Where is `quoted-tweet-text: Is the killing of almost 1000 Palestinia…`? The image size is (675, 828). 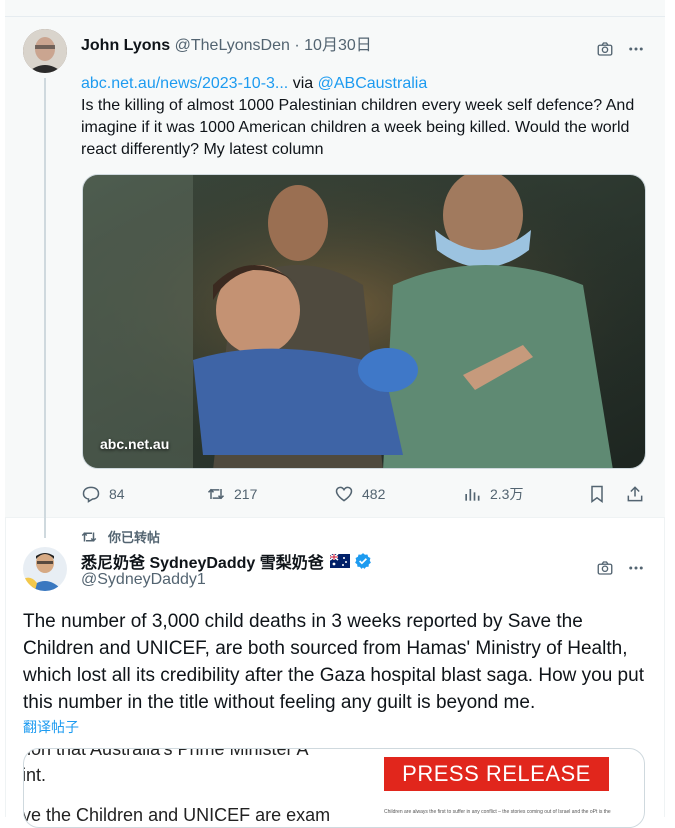
quoted-tweet-text: Is the killing of almost 1000 Palestinia… is located at coordinates (358, 127).